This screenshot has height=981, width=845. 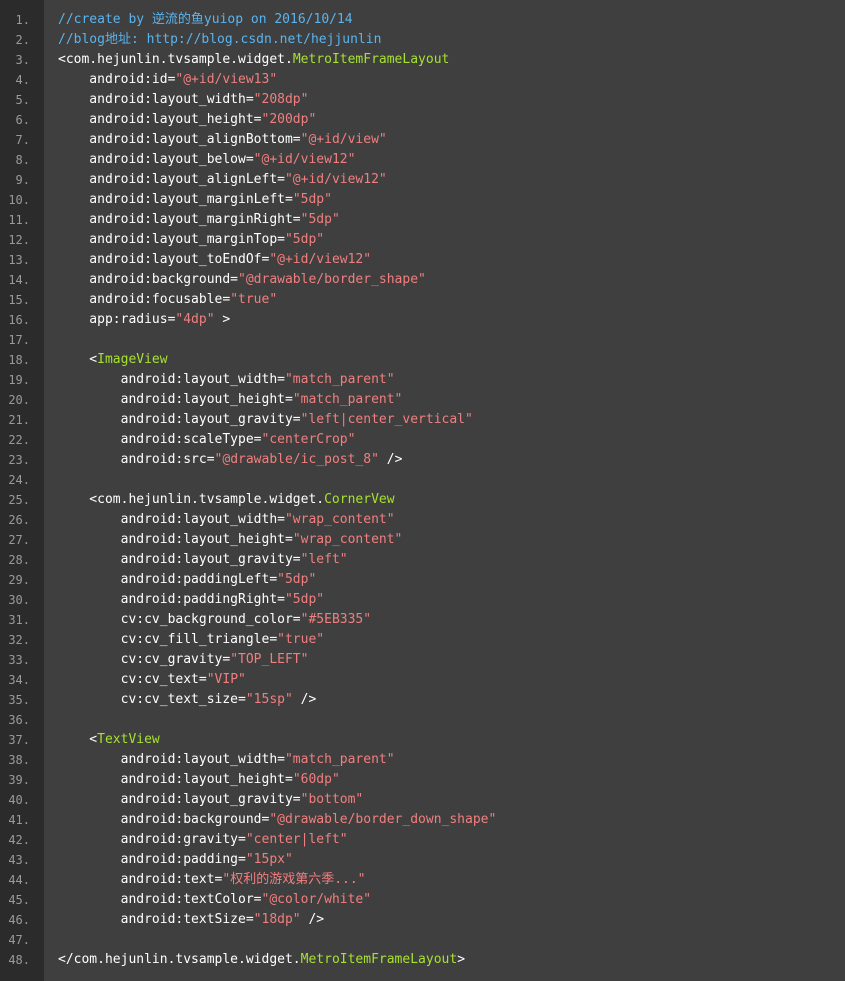 I want to click on code-text: android:padding="15px", so click(x=175, y=860).